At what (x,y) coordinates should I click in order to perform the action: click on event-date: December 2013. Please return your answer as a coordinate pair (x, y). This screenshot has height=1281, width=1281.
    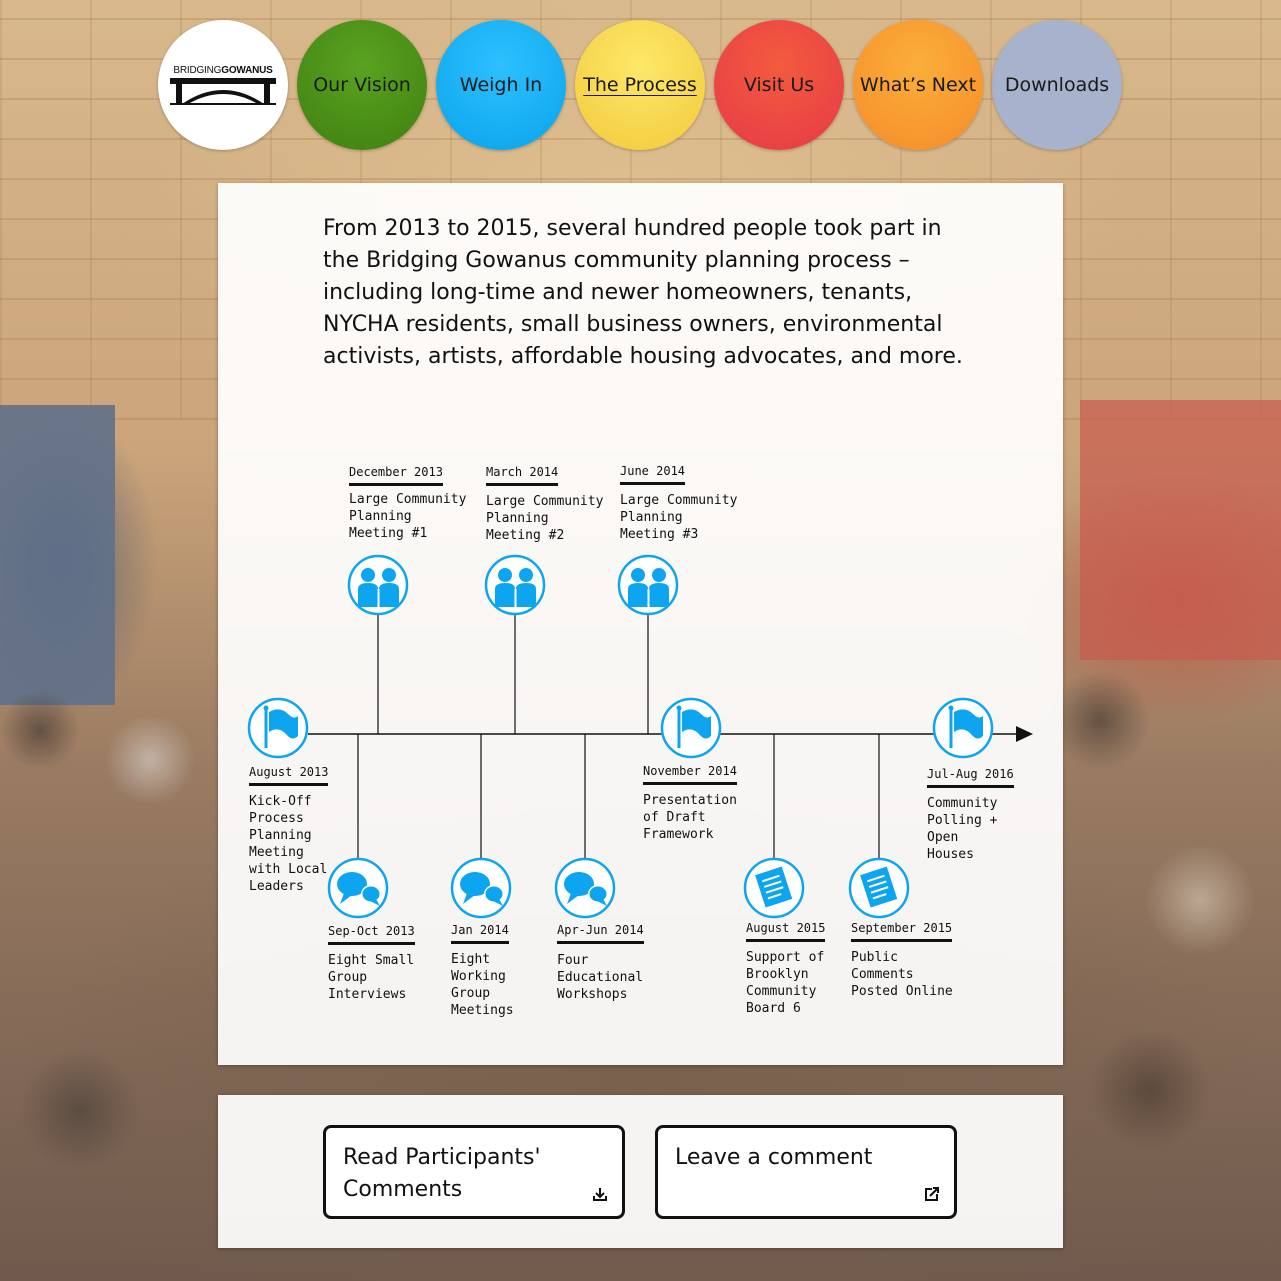
    Looking at the image, I should click on (396, 475).